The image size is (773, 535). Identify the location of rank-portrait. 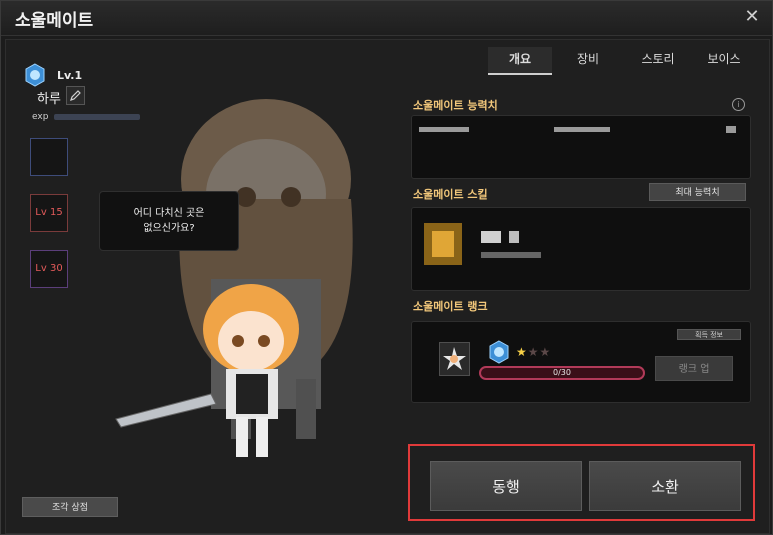
(454, 359).